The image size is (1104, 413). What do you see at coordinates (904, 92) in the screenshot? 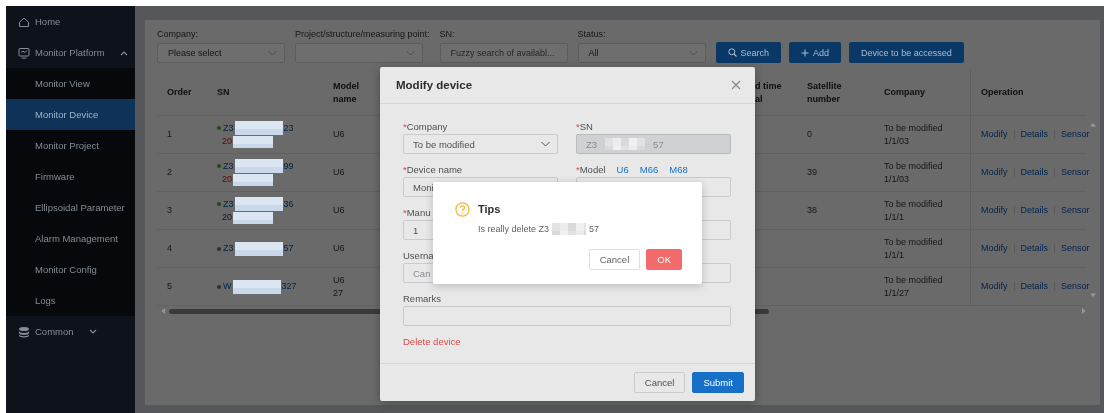
I see `column-header: Company` at bounding box center [904, 92].